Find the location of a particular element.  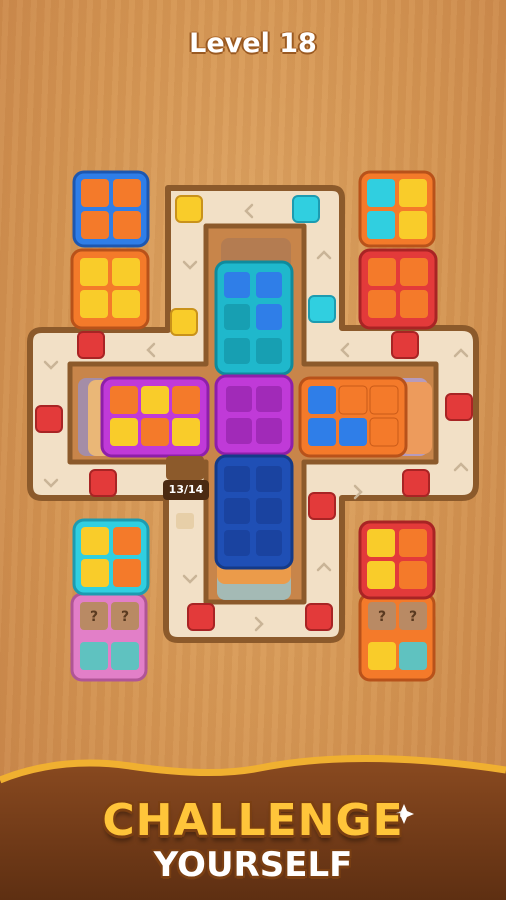

crate-left is located at coordinates (155, 417).